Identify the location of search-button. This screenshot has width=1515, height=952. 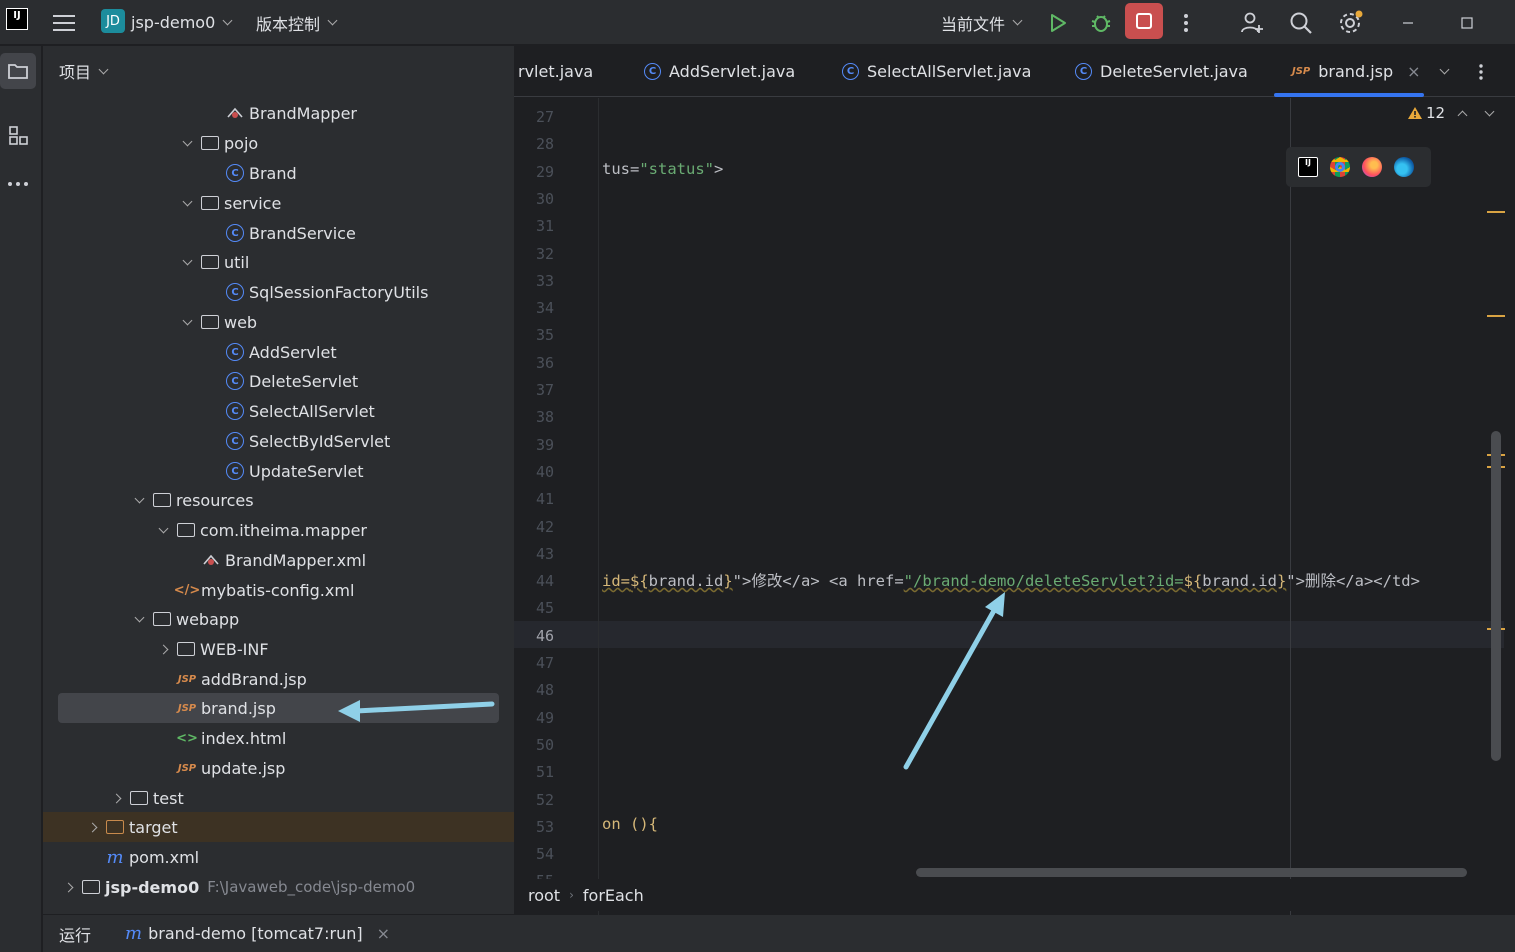
(1301, 22).